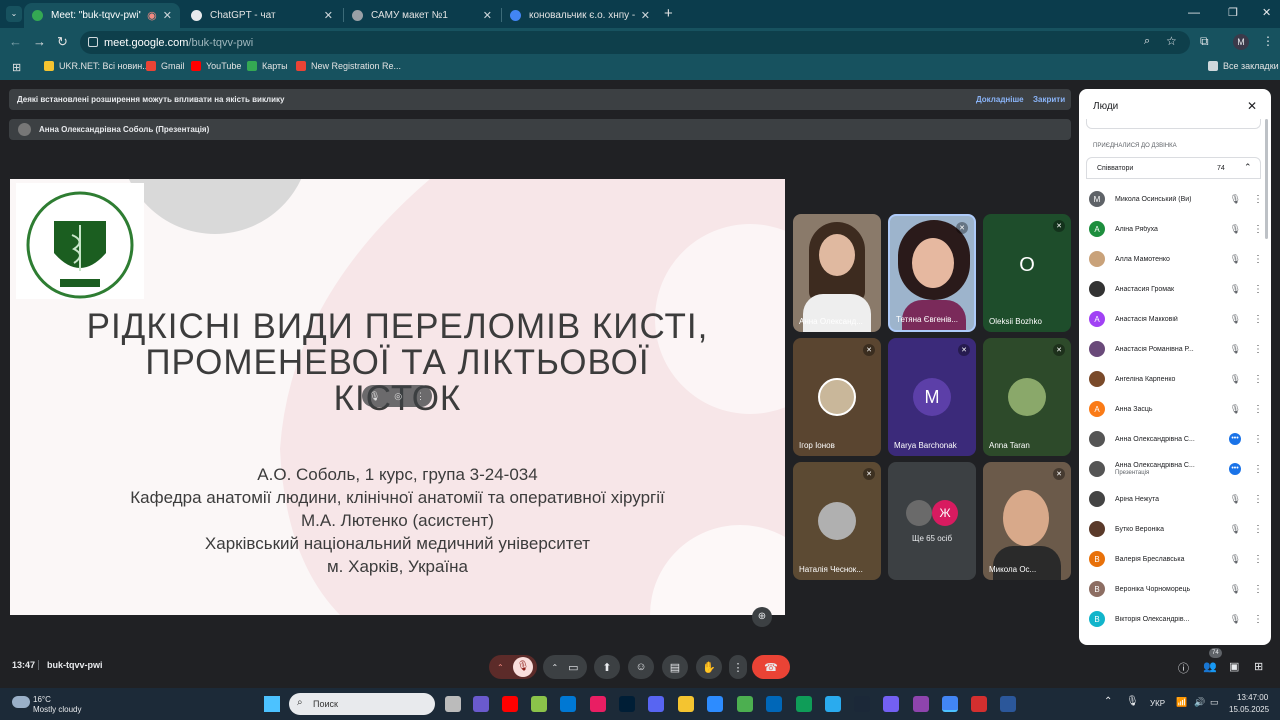  What do you see at coordinates (1176, 439) in the screenshot?
I see `participant-row: Анна Олександрівна С... ••• ⋮` at bounding box center [1176, 439].